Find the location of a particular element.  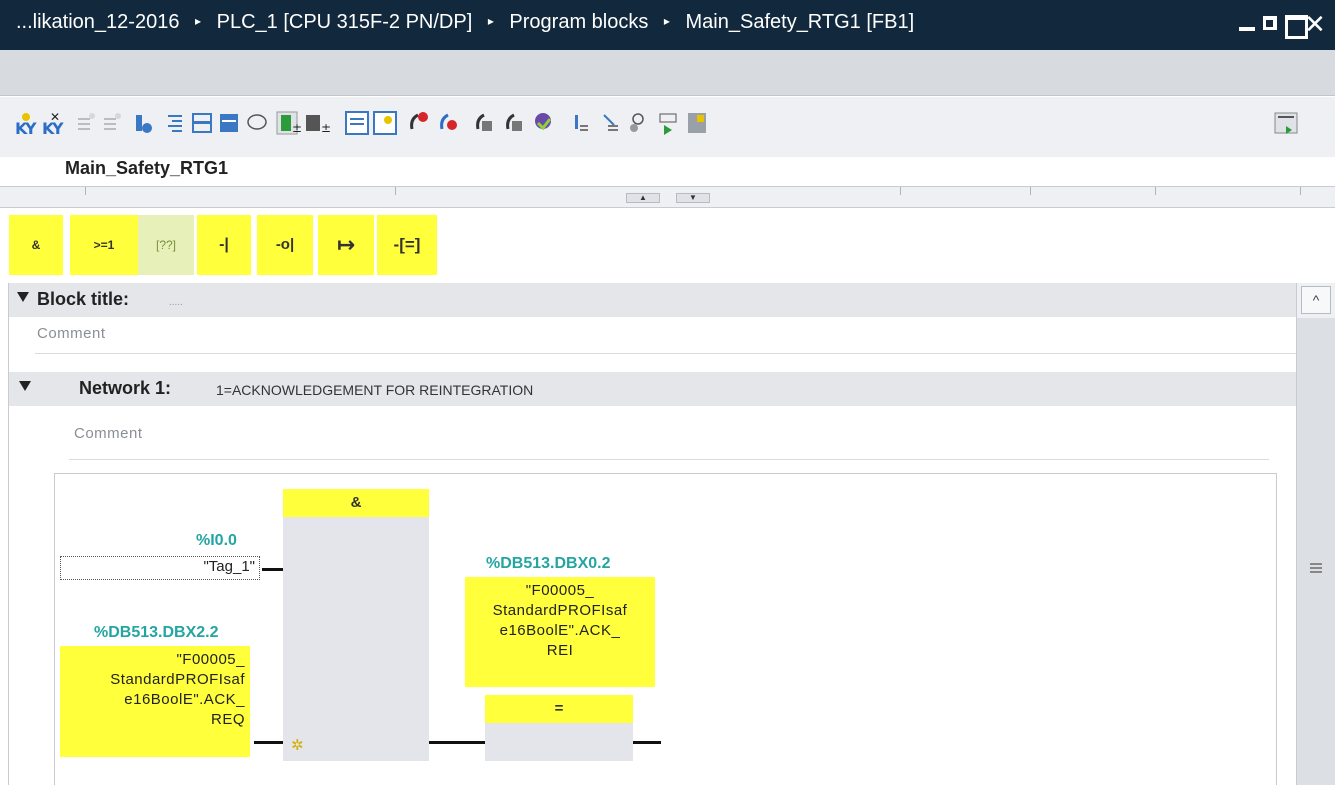

interface-splitter: ▲ ▼ is located at coordinates (667, 197).